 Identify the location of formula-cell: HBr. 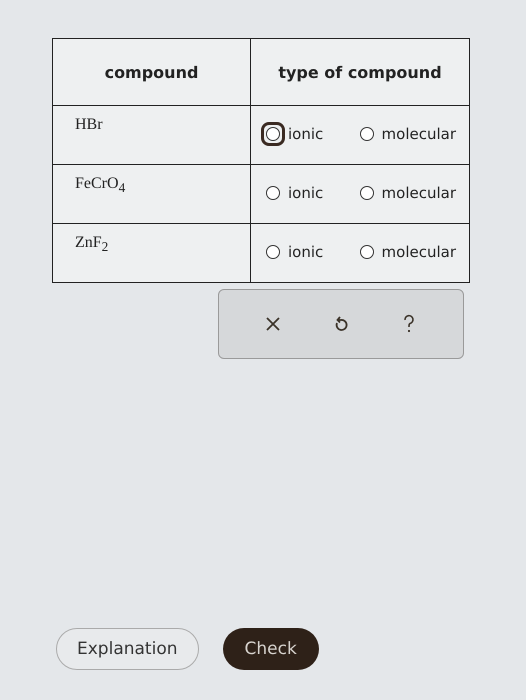
(151, 135).